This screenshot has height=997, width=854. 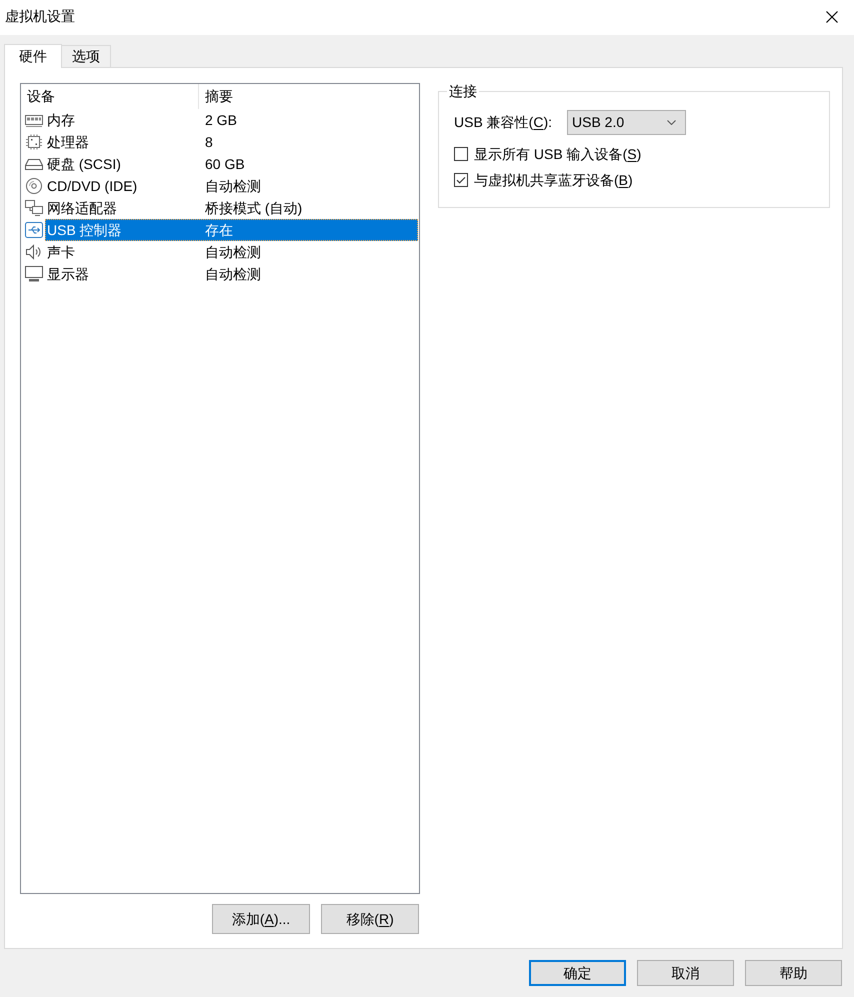 I want to click on memory-chip-icon, so click(x=34, y=120).